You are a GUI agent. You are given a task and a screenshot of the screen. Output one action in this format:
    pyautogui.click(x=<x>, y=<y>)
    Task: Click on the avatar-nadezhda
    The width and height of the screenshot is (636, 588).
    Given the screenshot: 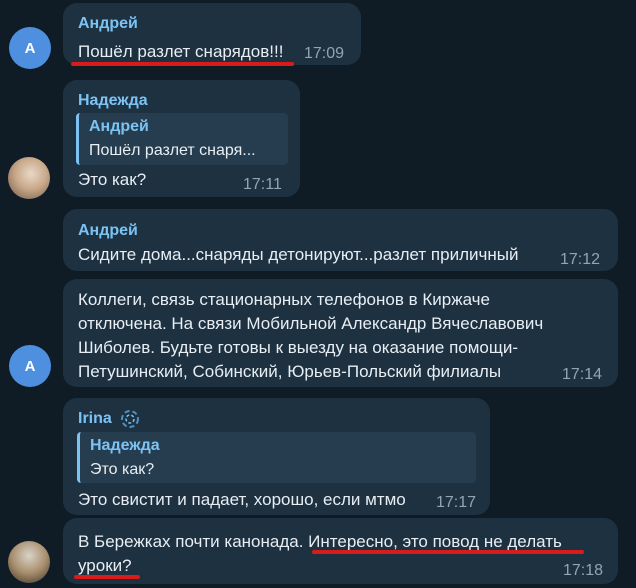 What is the action you would take?
    pyautogui.click(x=29, y=178)
    